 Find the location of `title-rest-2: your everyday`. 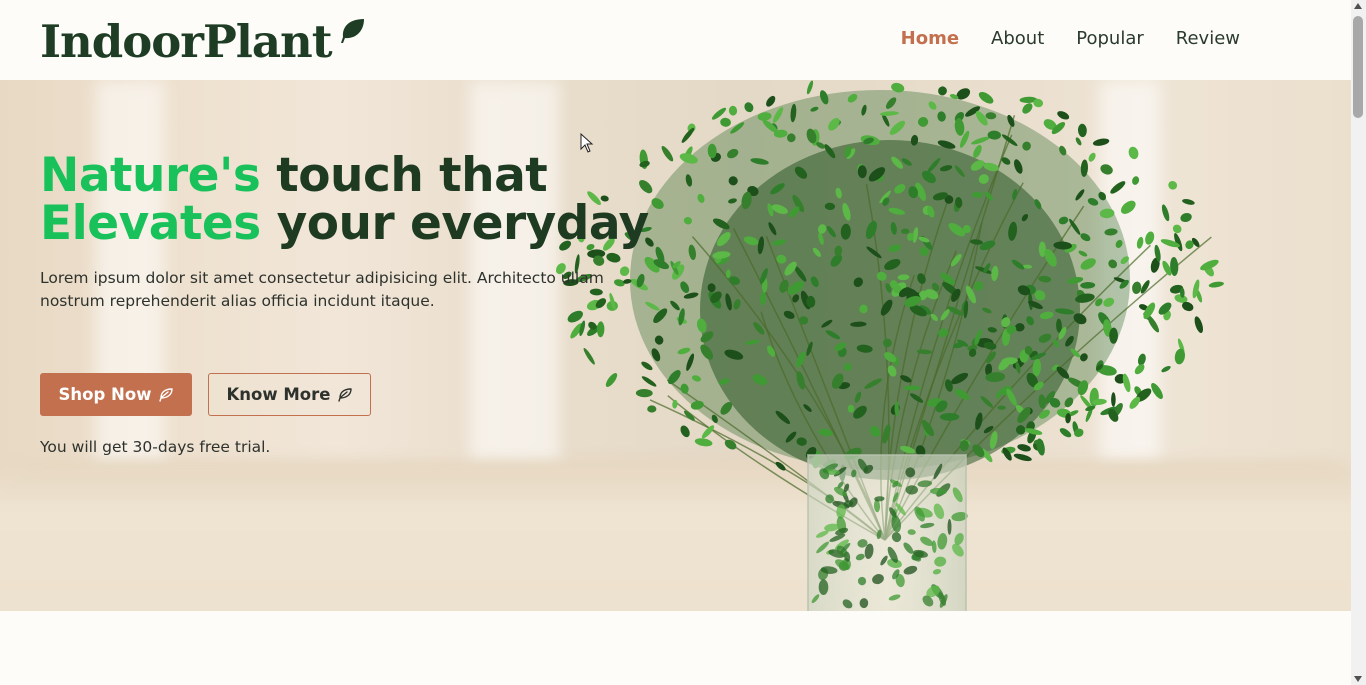

title-rest-2: your everyday is located at coordinates (455, 223).